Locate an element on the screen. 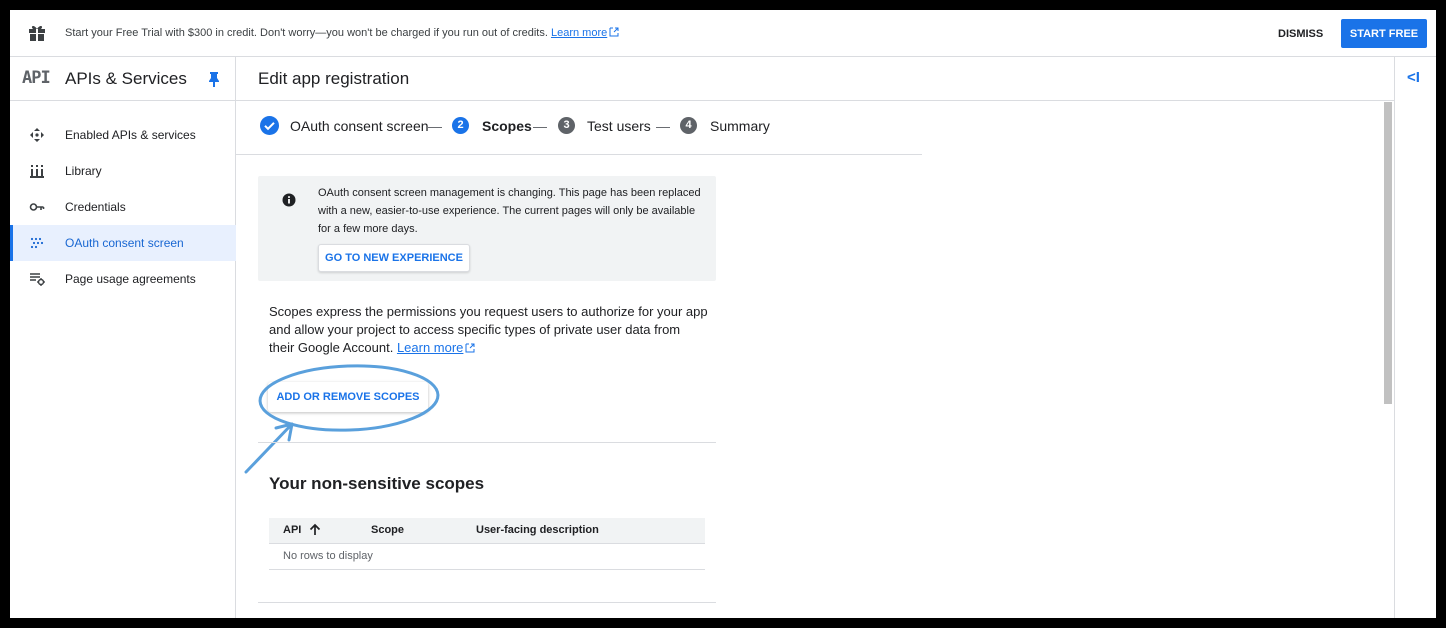  table-header: API Scope User-facing description is located at coordinates (487, 531).